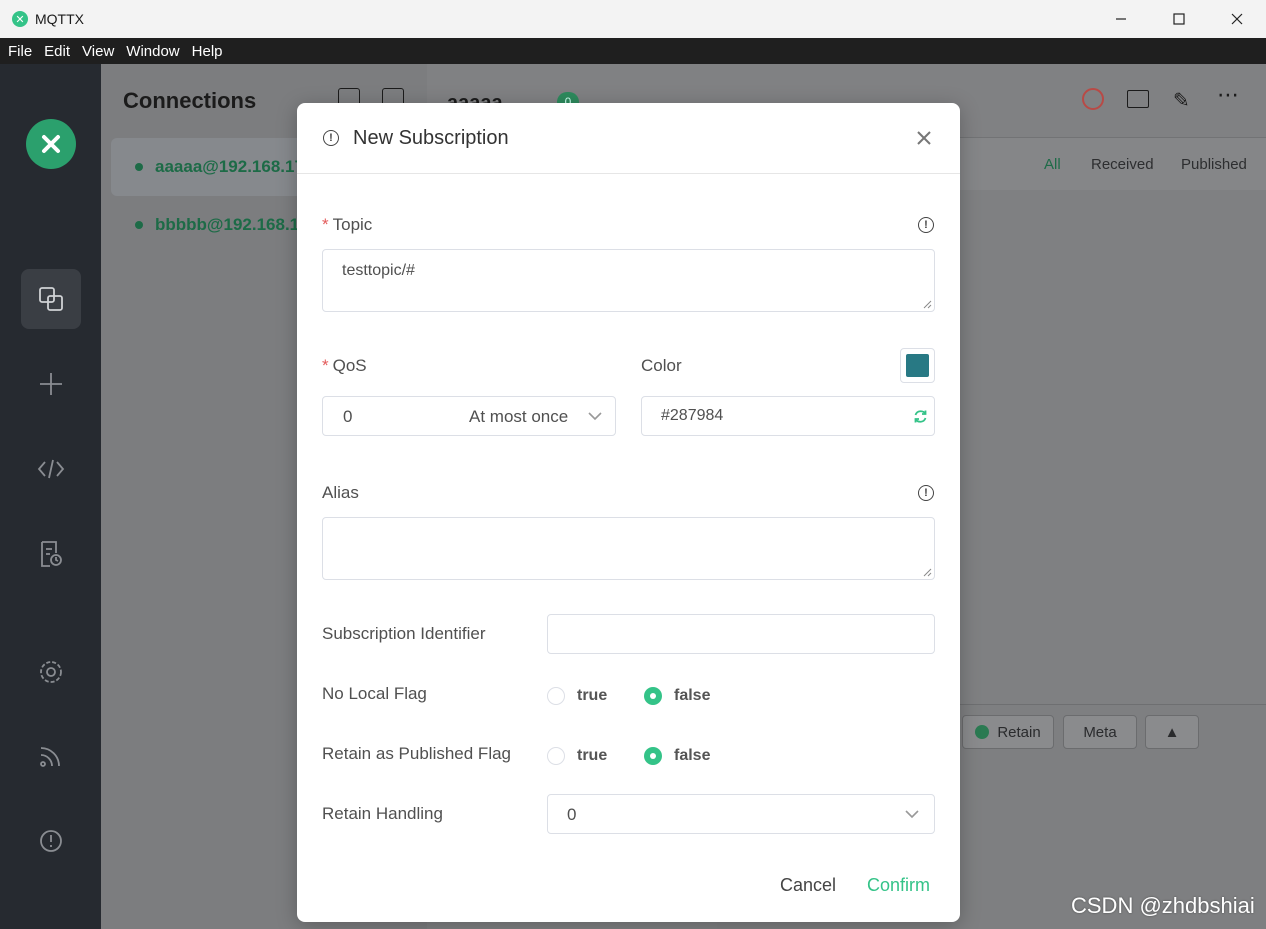 The height and width of the screenshot is (929, 1266). What do you see at coordinates (917, 365) in the screenshot?
I see `color-swatch` at bounding box center [917, 365].